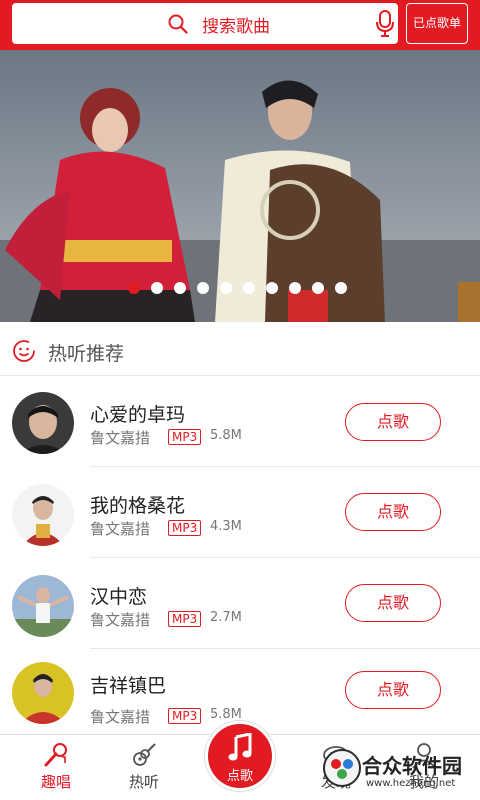  I want to click on smile-icon, so click(24, 351).